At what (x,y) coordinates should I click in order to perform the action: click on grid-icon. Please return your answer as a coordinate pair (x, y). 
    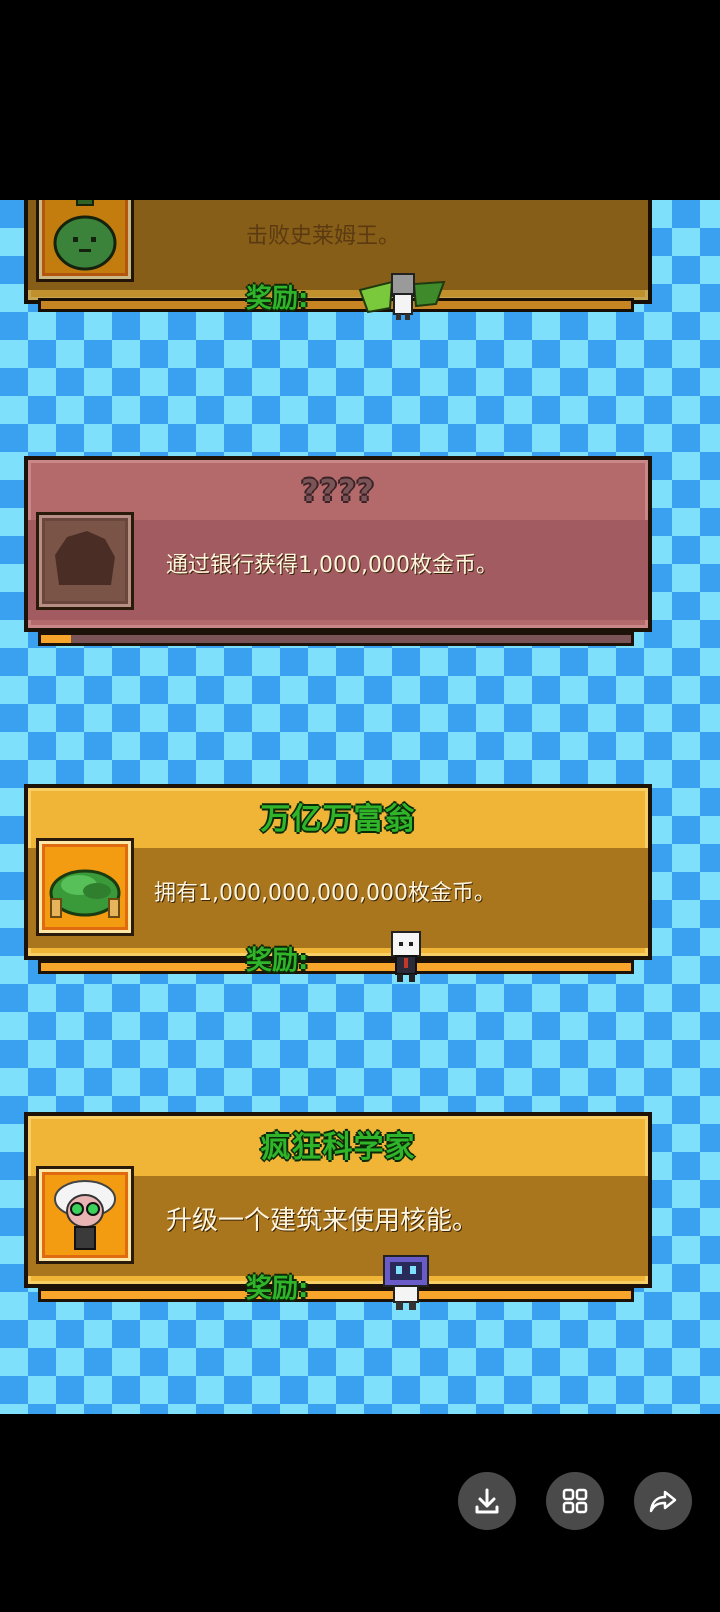
    Looking at the image, I should click on (575, 1501).